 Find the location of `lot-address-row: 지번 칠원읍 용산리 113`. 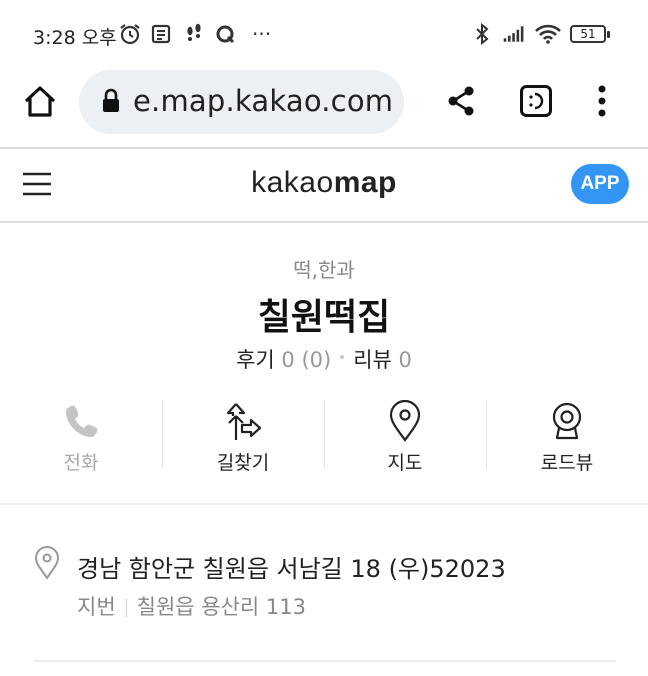

lot-address-row: 지번 칠원읍 용산리 113 is located at coordinates (191, 606).